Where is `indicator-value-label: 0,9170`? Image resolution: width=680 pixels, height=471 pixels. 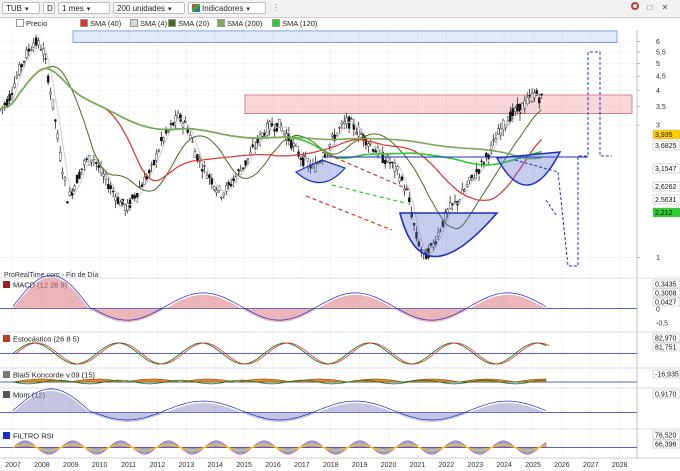
indicator-value-label: 0,9170 is located at coordinates (666, 395).